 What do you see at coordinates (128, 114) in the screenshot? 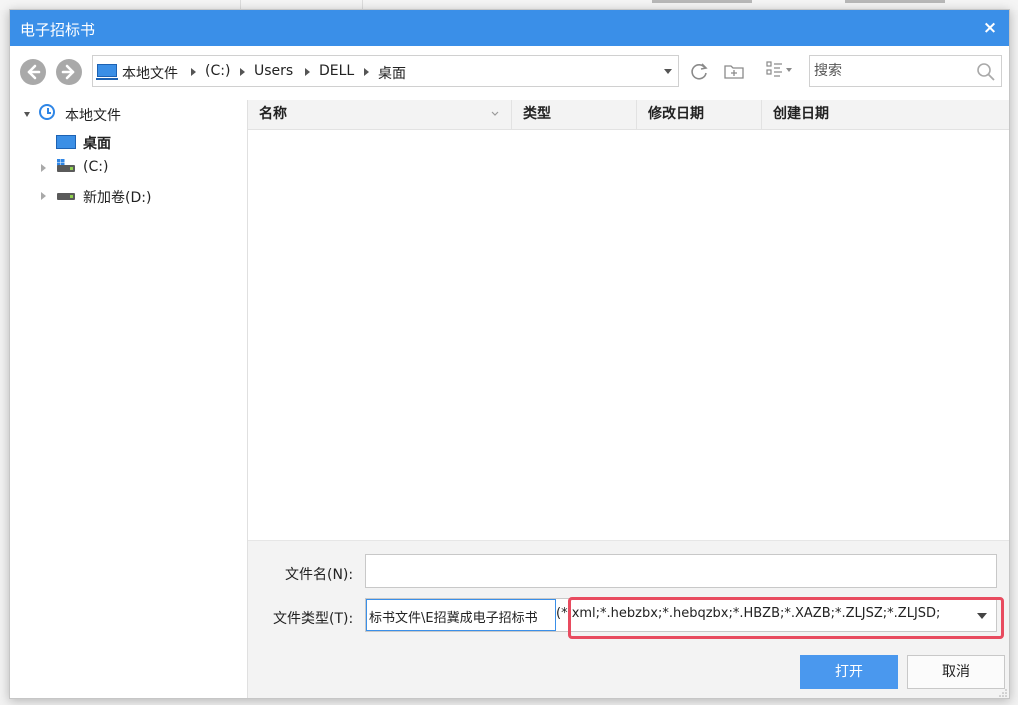
I see `tree-item-local-files: 本地文件` at bounding box center [128, 114].